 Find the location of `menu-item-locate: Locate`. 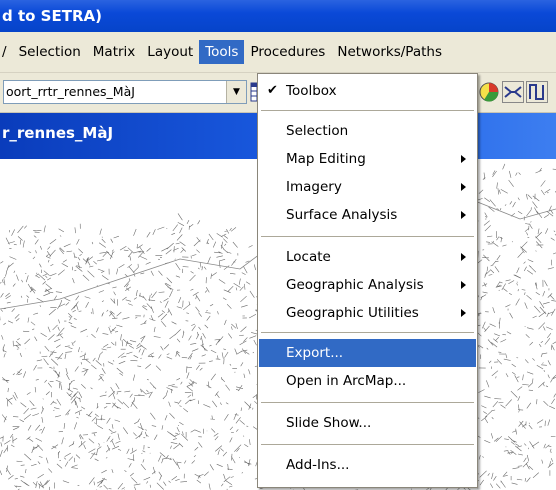

menu-item-locate: Locate is located at coordinates (367, 257).